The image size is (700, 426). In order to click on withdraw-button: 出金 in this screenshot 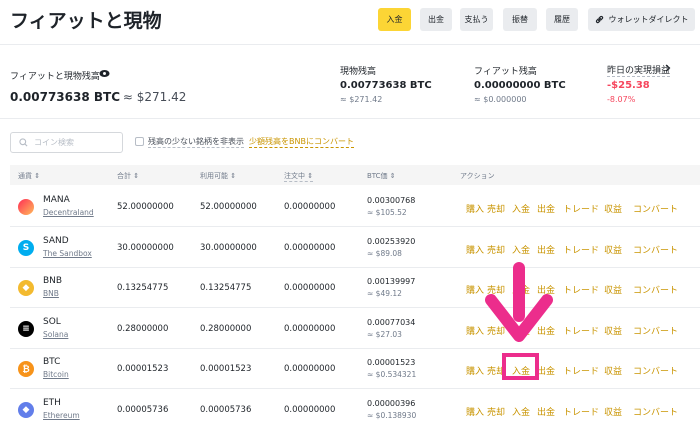, I will do `click(436, 19)`.